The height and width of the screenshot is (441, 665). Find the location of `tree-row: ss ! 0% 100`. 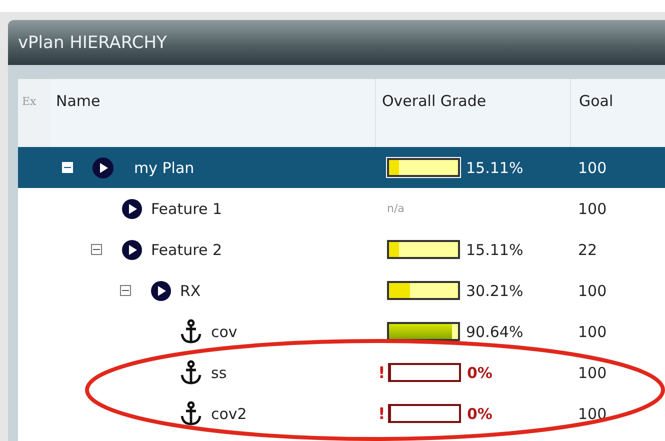

tree-row: ss ! 0% 100 is located at coordinates (341, 372).